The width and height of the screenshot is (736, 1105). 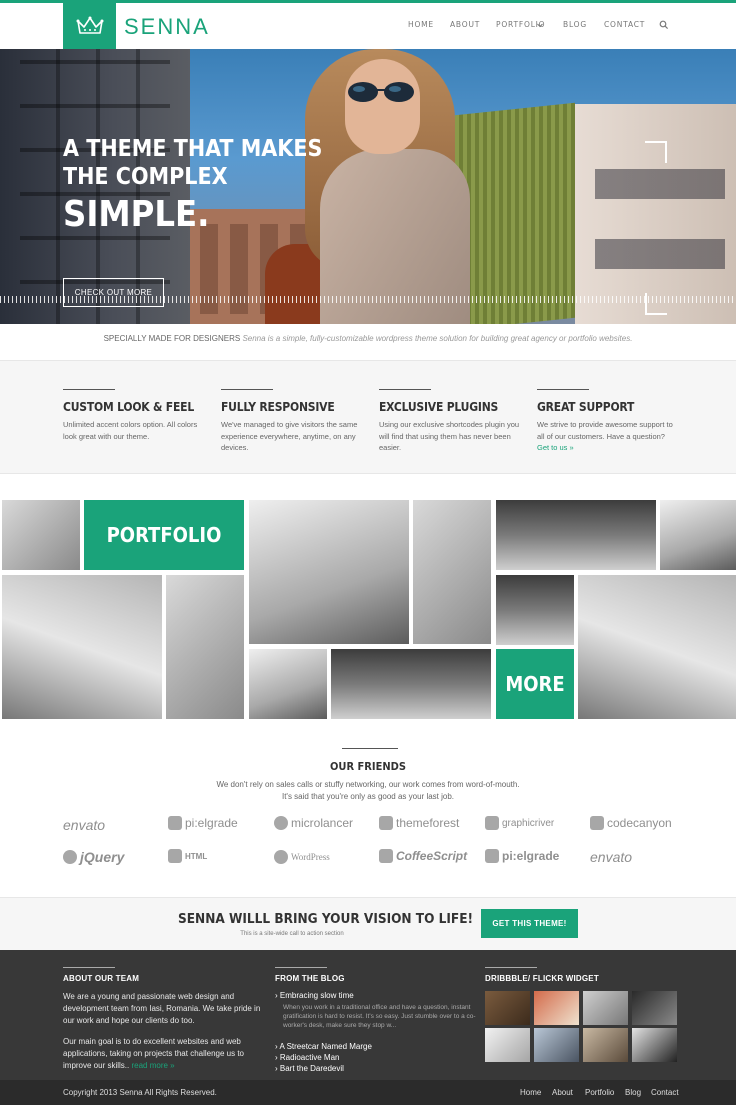 I want to click on blog-post-link: › A Streetcar Named Marge, so click(x=323, y=1046).